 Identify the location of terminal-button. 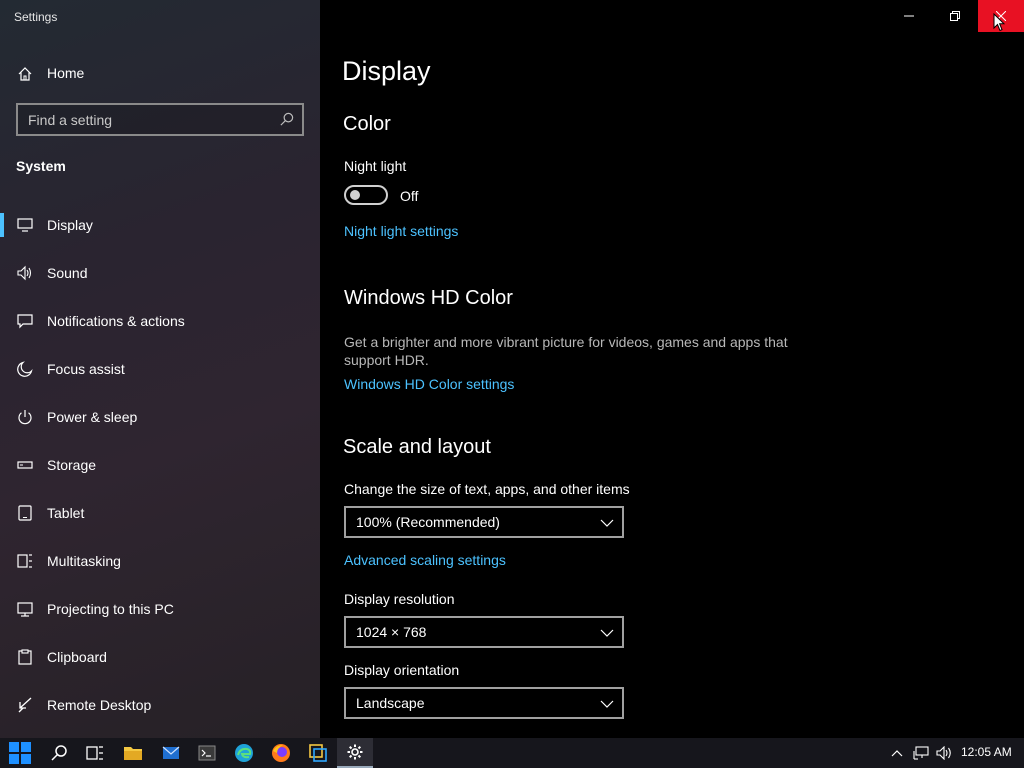
(207, 753).